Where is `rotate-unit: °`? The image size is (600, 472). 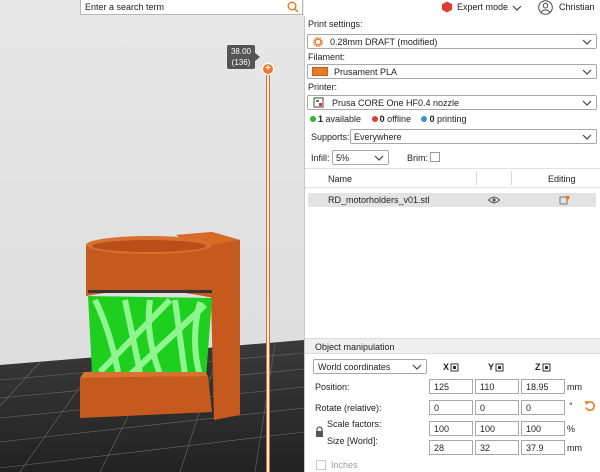 rotate-unit: ° is located at coordinates (571, 406).